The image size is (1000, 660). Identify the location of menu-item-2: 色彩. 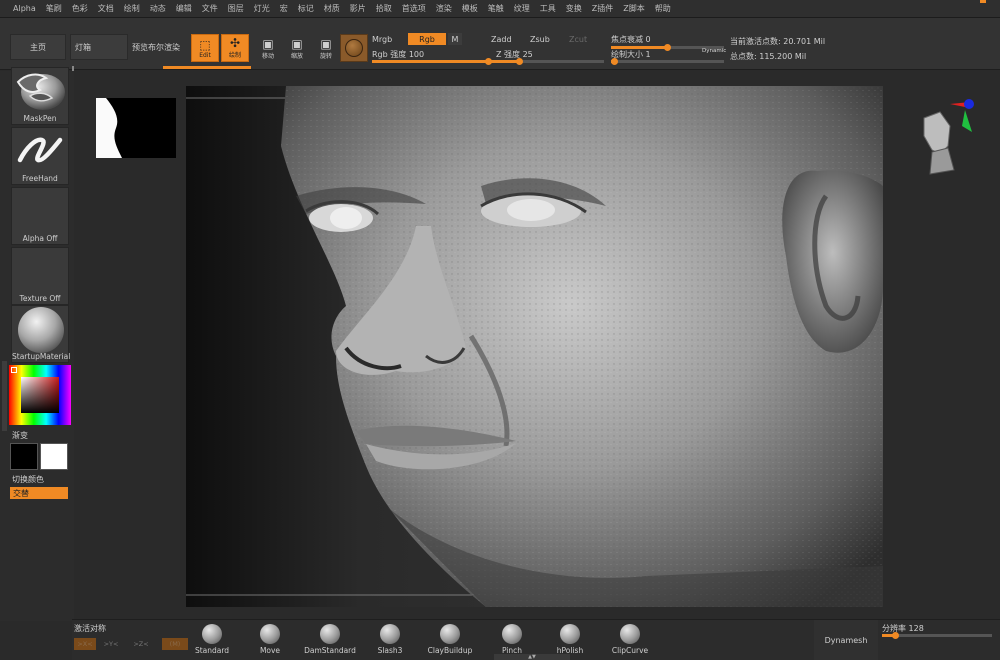
(80, 8).